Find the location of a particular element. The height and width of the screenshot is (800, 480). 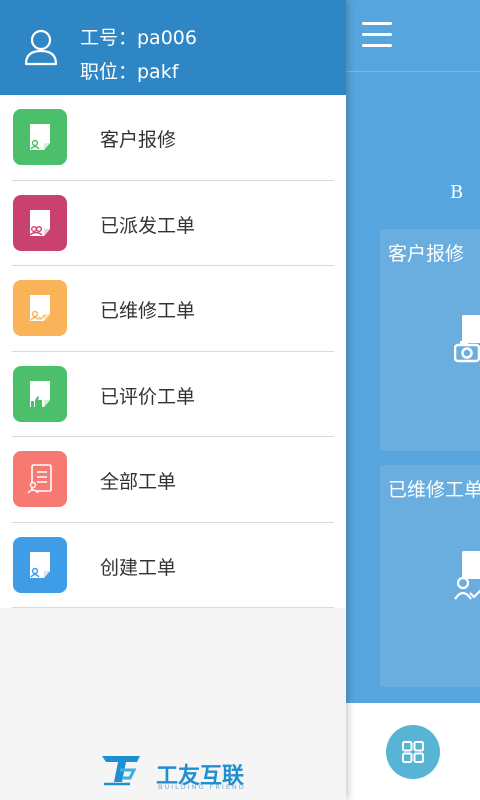

main-footer is located at coordinates (413, 751).